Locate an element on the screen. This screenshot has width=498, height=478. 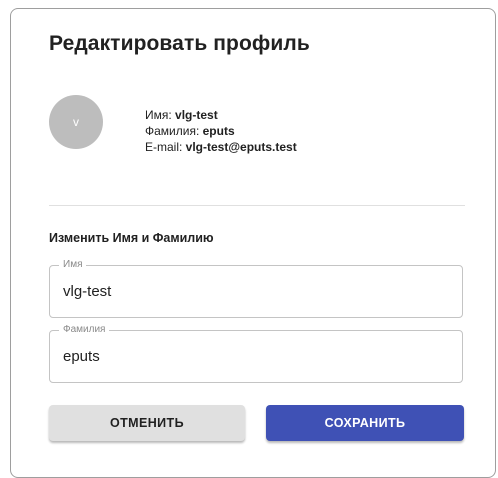
avatar: v is located at coordinates (76, 122).